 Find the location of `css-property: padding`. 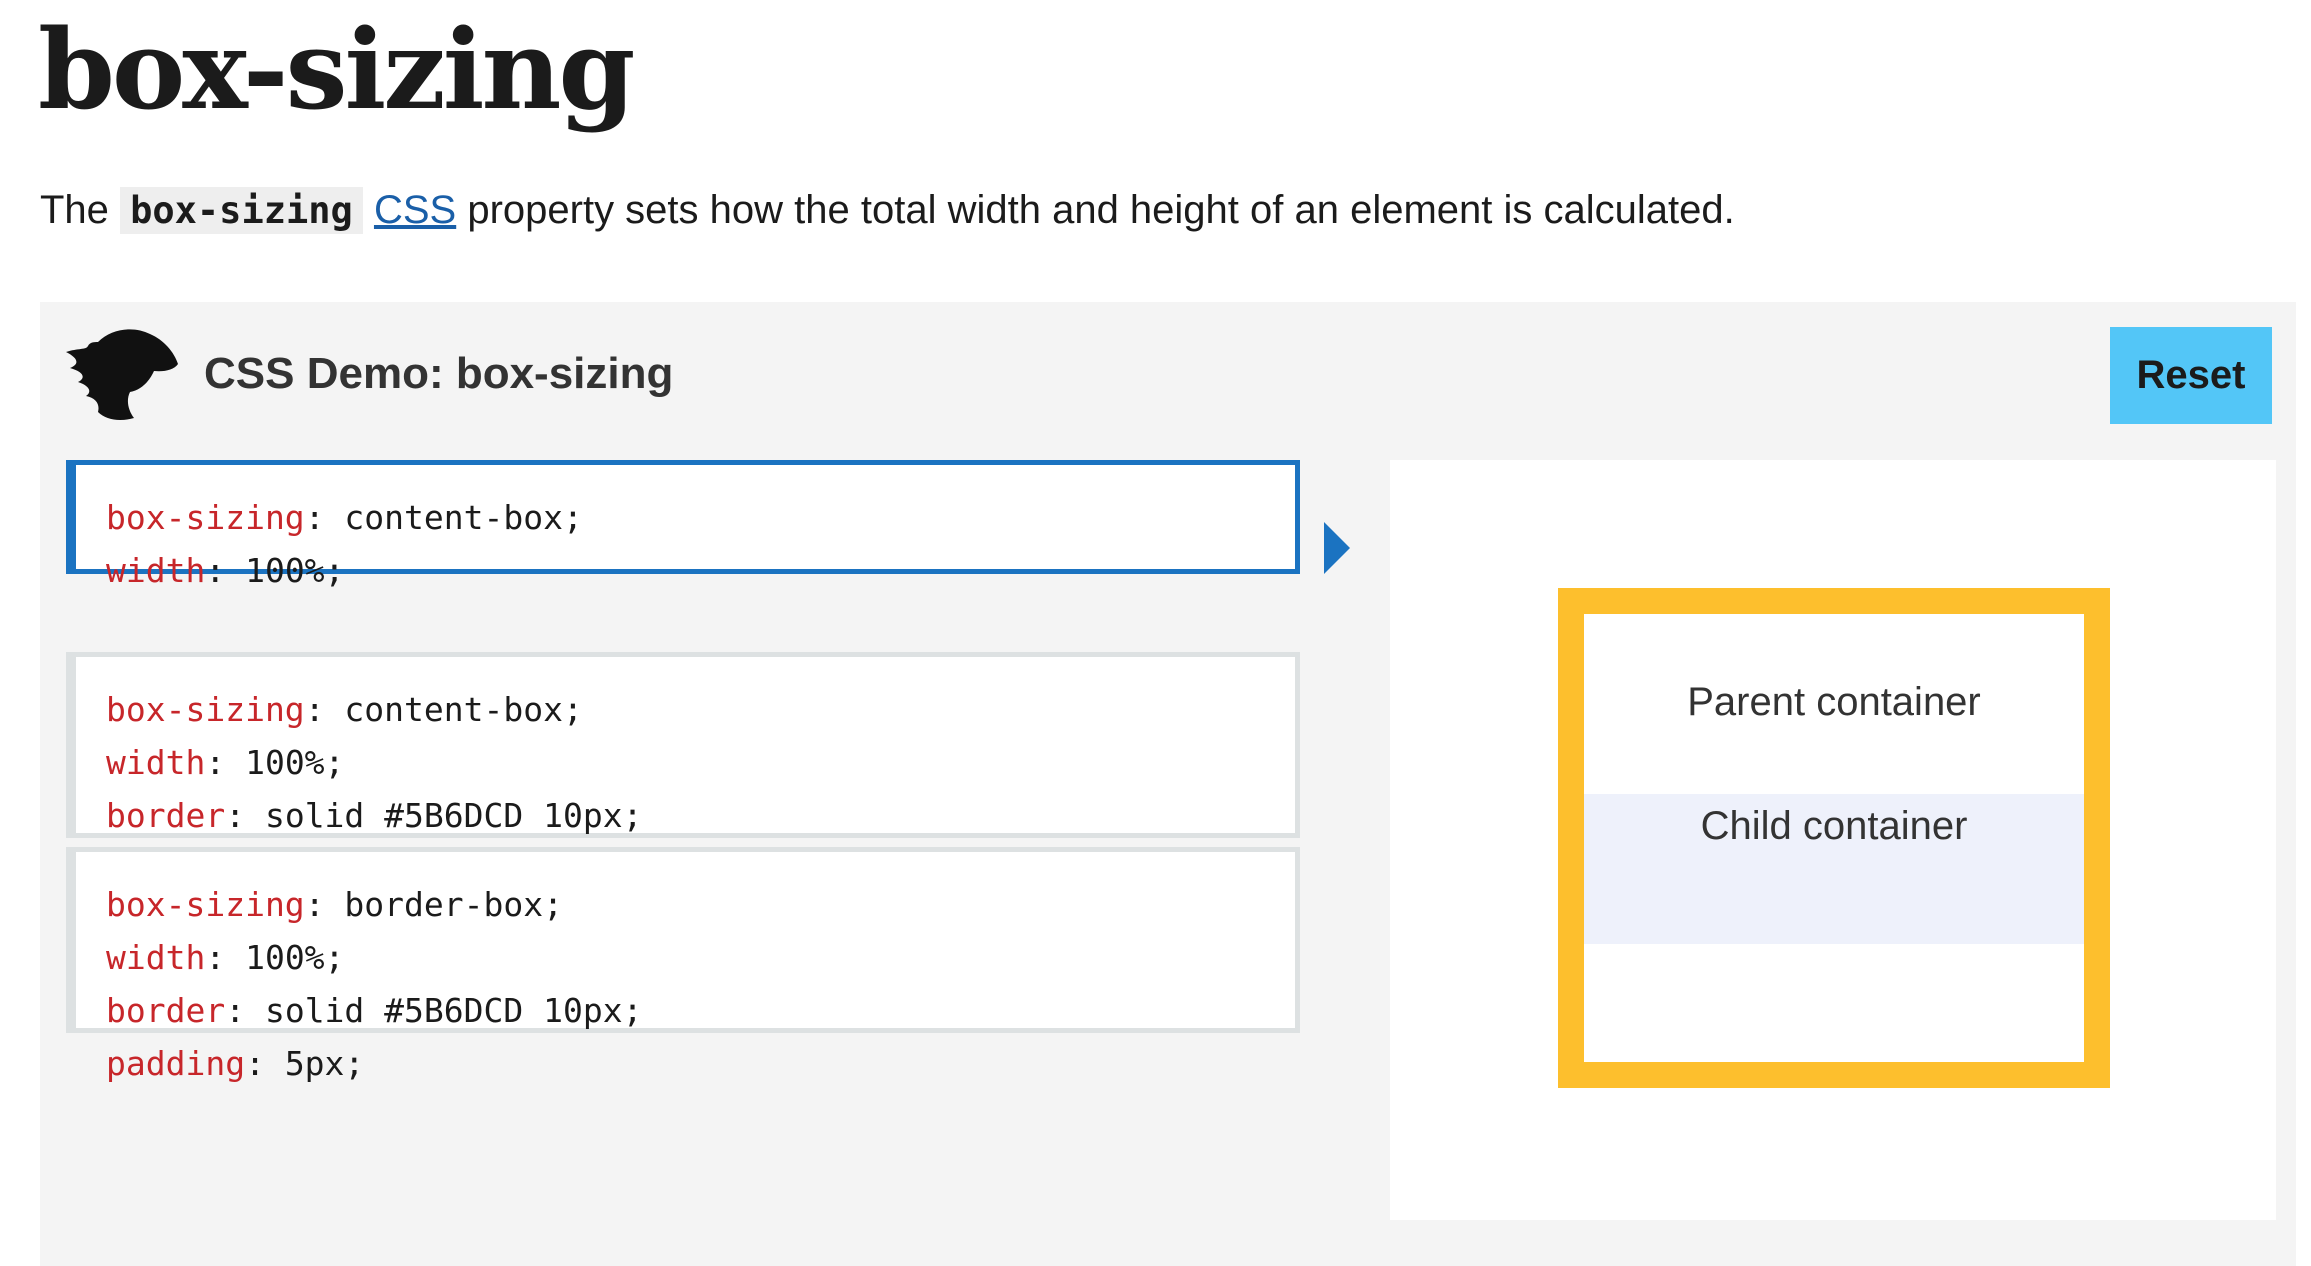

css-property: padding is located at coordinates (176, 1063).